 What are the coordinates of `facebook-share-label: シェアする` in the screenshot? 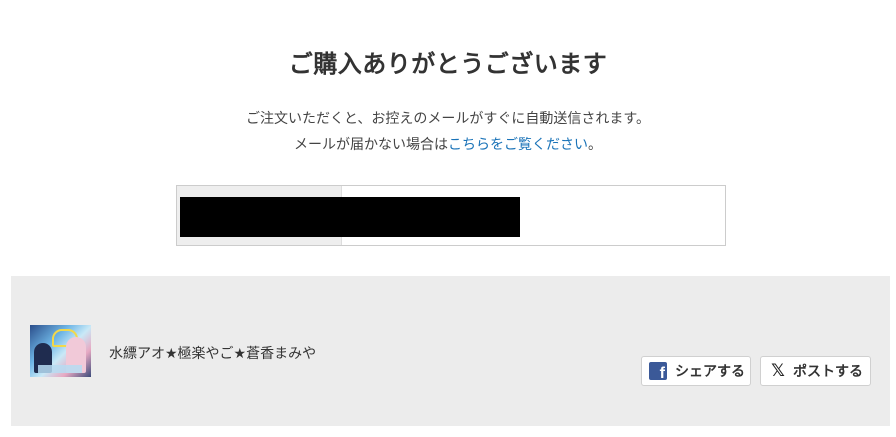 It's located at (710, 372).